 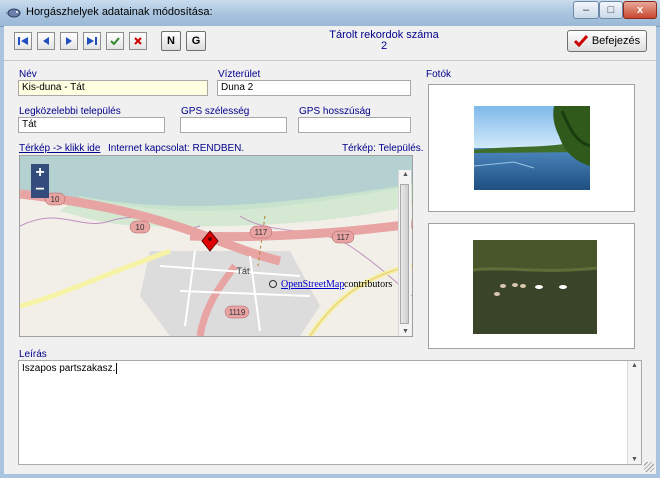 I want to click on road-117b-label: 117, so click(x=343, y=237).